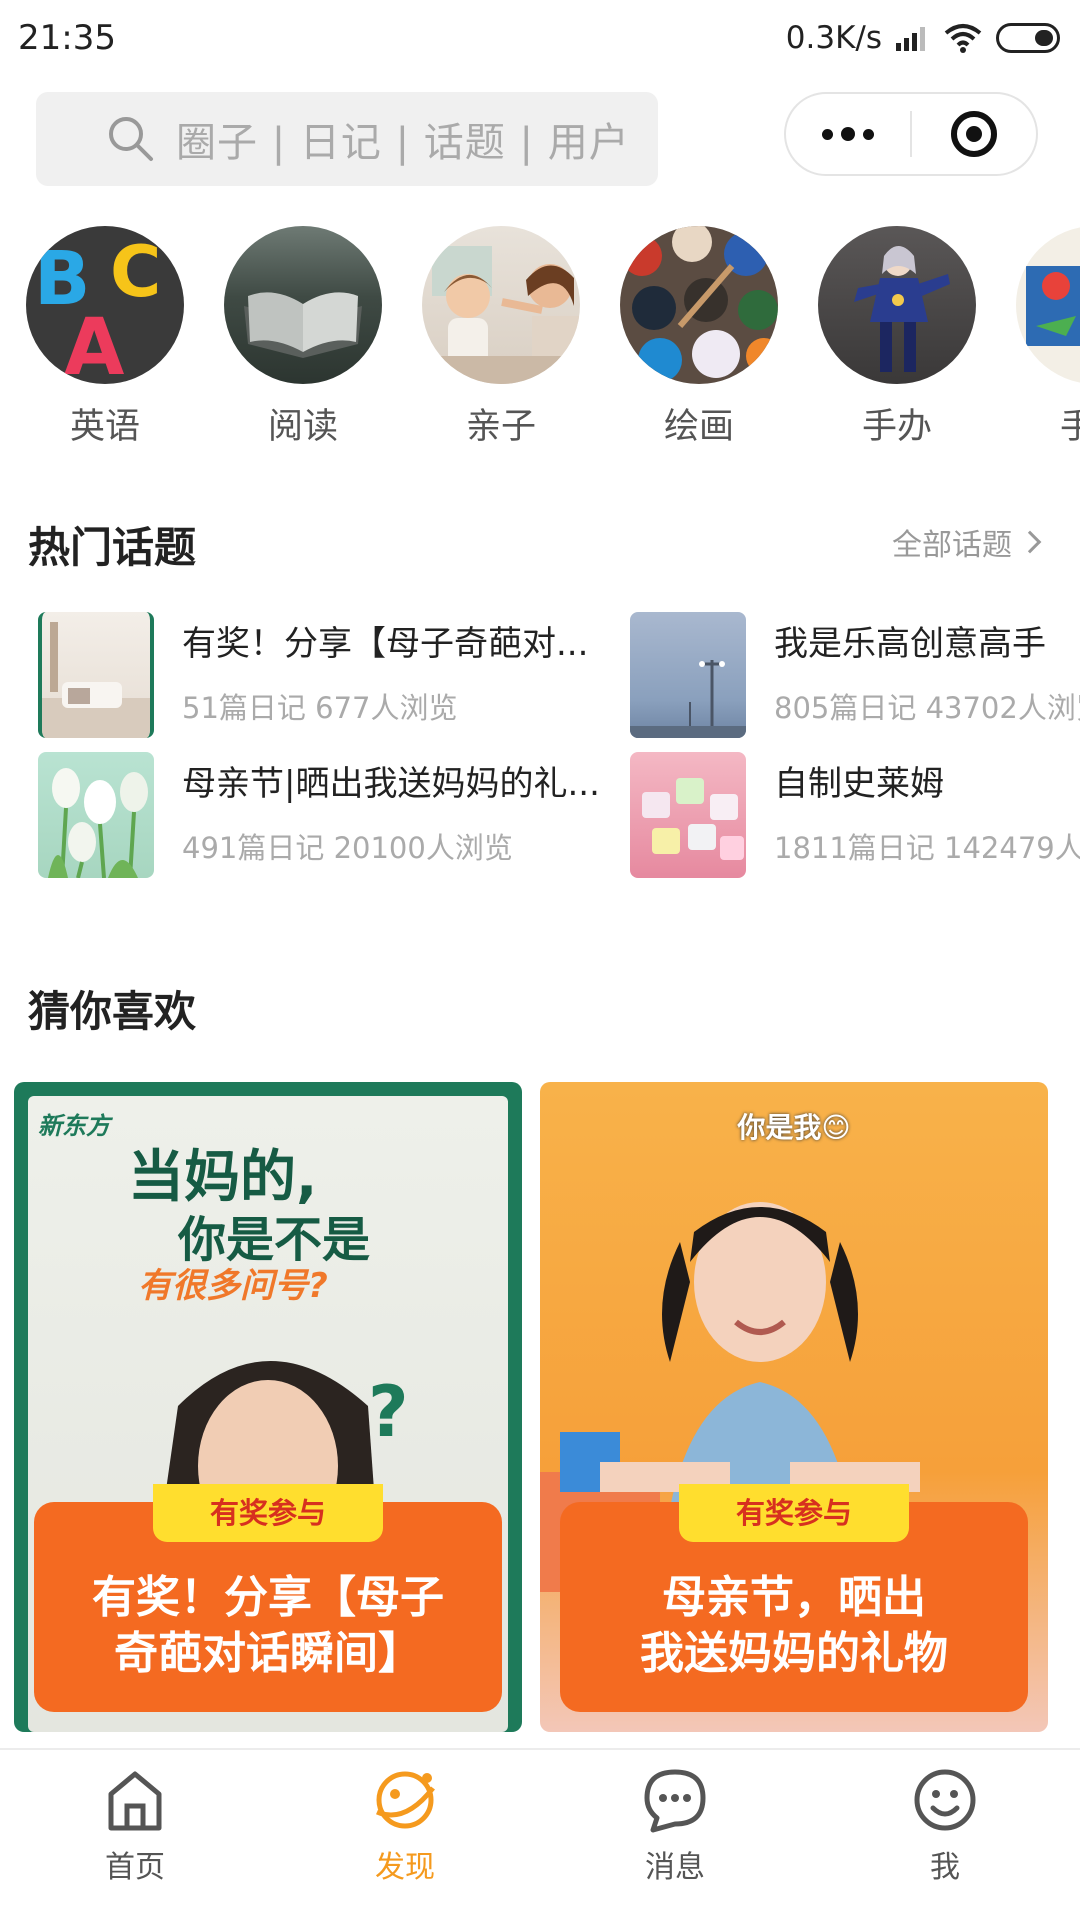  What do you see at coordinates (391, 809) in the screenshot?
I see `topic-text: 母亲节|晒出我送妈妈的礼... 491篇日记 20100人浏览` at bounding box center [391, 809].